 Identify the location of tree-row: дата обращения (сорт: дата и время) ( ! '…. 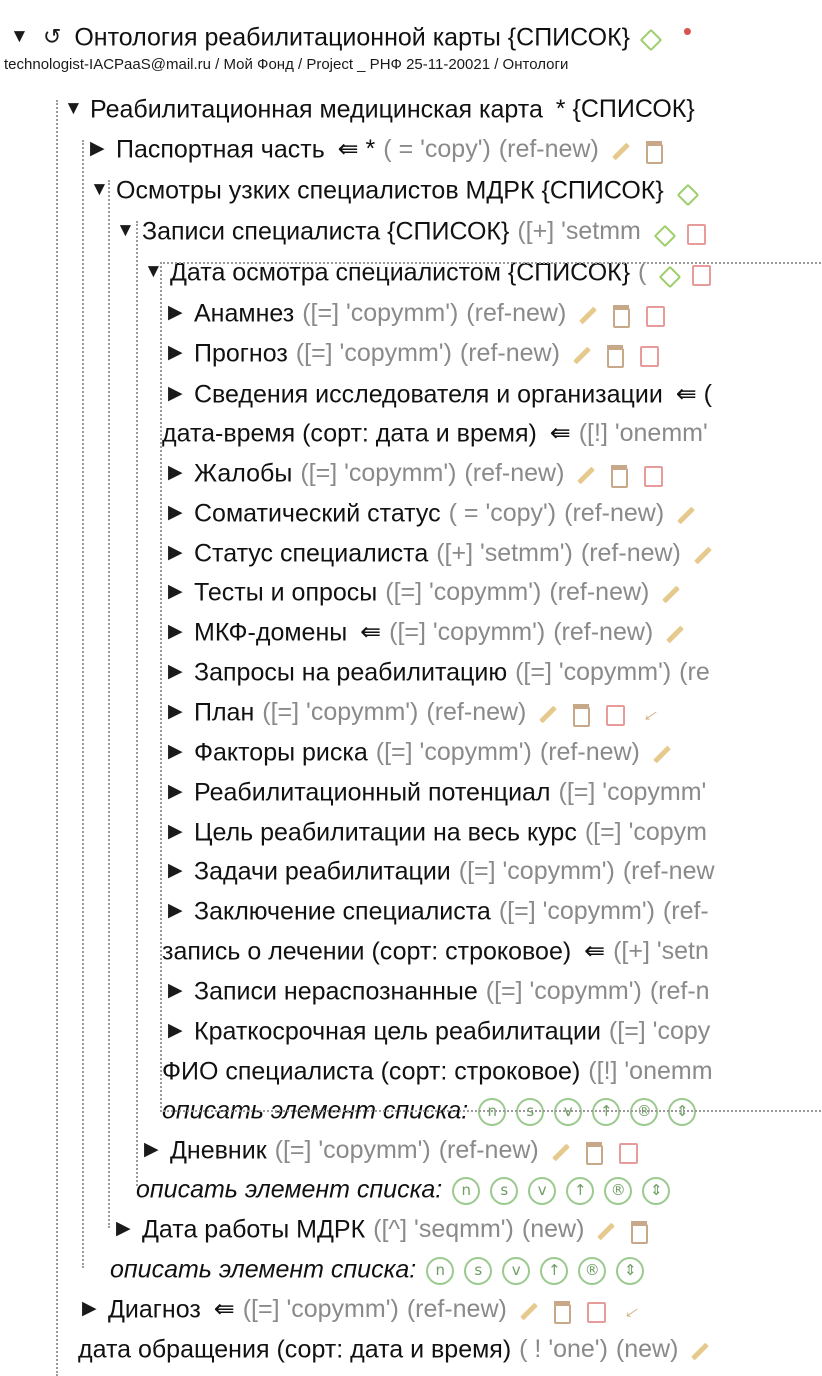
(450, 1348).